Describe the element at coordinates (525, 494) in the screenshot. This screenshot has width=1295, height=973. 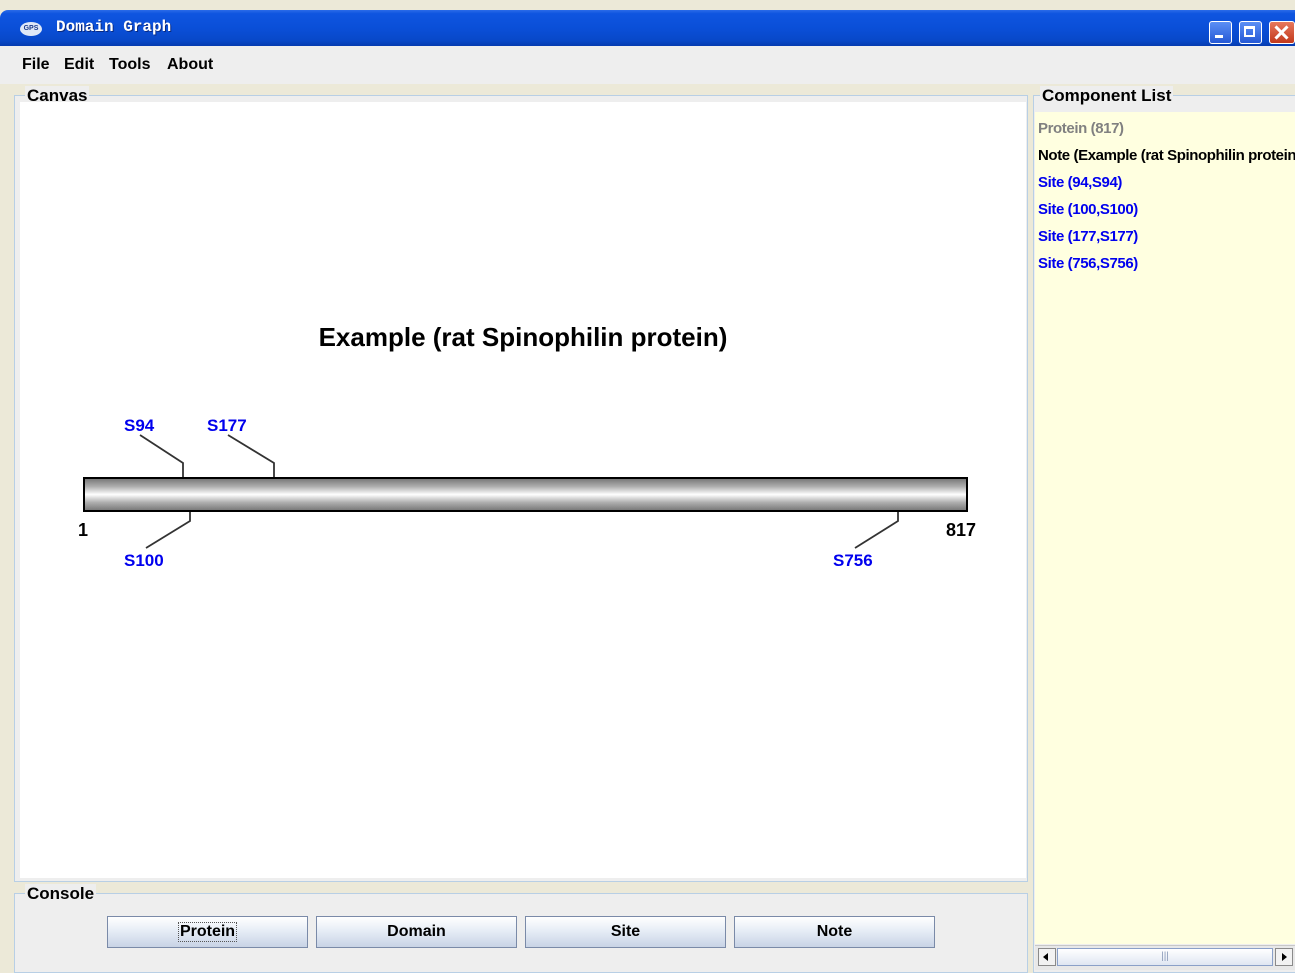
I see `protein-bar` at that location.